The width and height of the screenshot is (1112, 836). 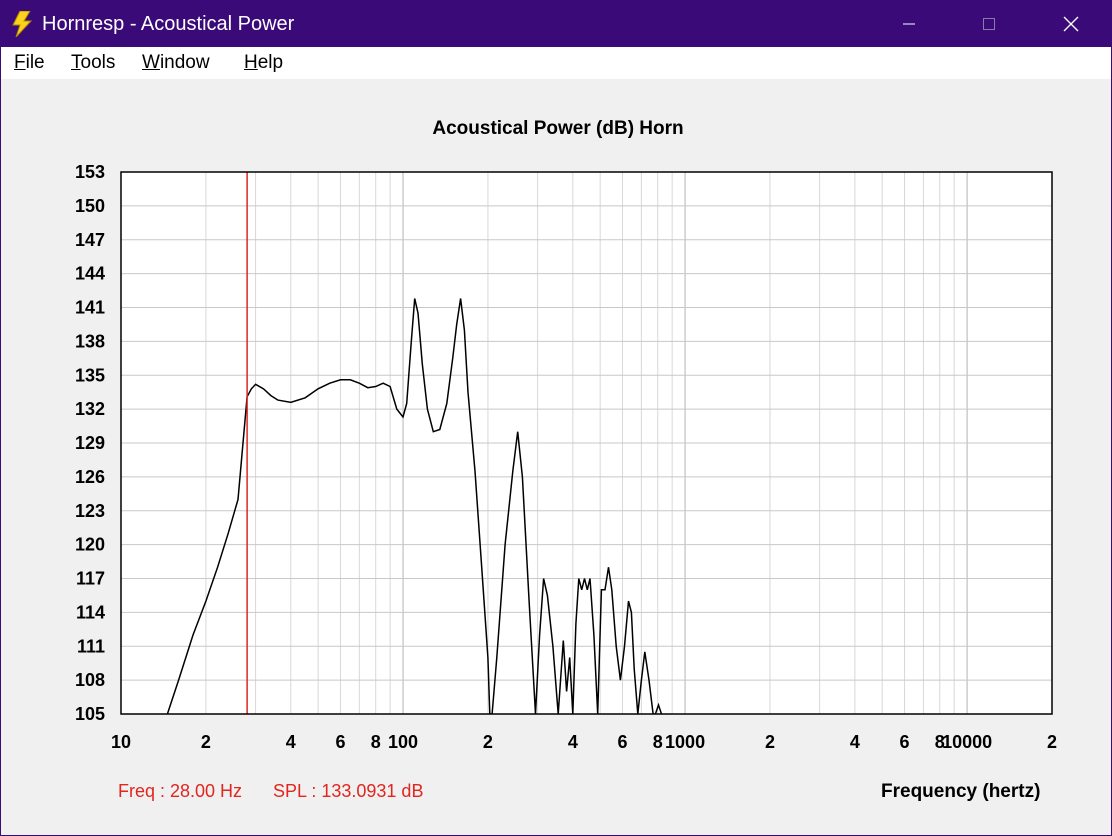 I want to click on y-tick-label: 120, so click(x=90, y=545).